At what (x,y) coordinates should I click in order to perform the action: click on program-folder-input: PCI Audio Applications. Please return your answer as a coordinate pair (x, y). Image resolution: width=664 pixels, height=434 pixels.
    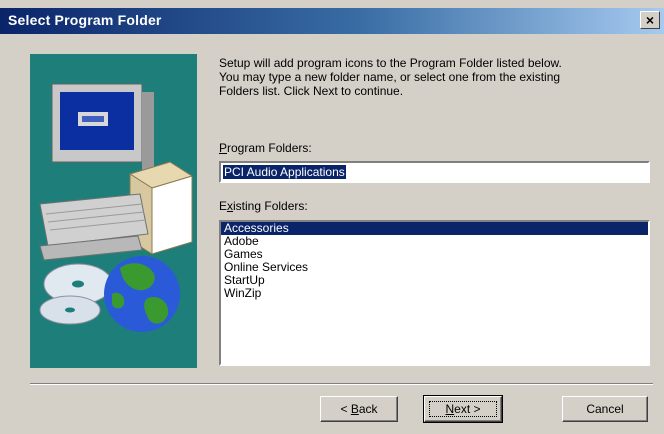
    Looking at the image, I should click on (434, 172).